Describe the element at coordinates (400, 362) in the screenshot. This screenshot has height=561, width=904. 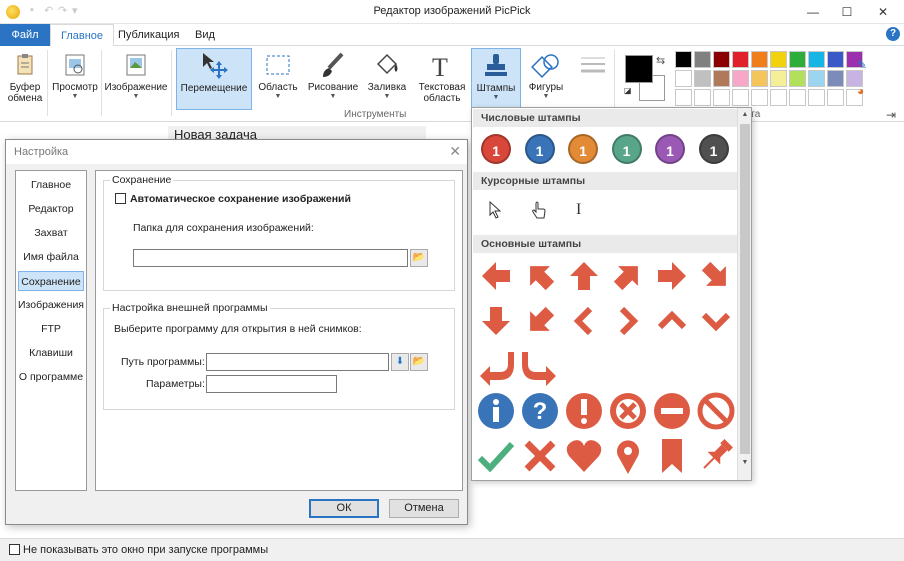
I see `program-dropdown-icon: ⬇` at that location.